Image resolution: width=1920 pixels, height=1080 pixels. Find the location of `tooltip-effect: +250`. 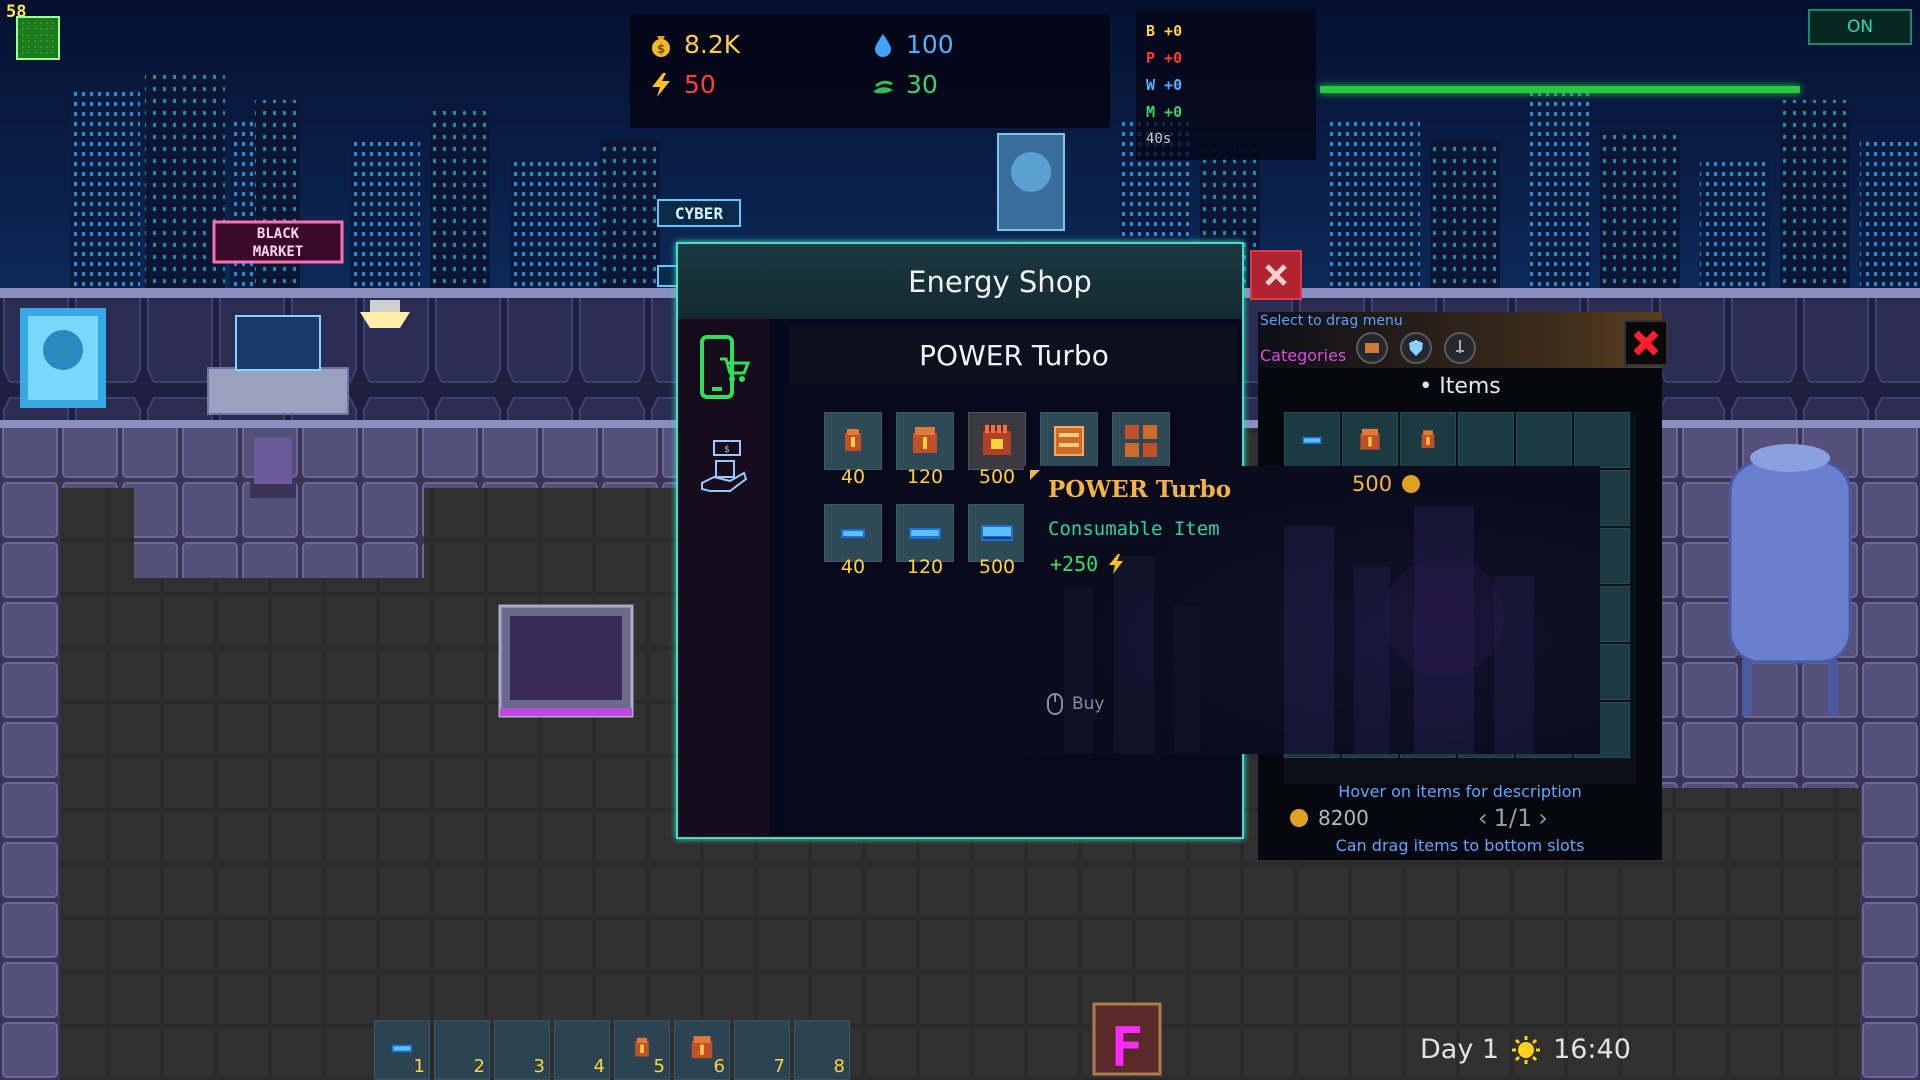

tooltip-effect: +250 is located at coordinates (1088, 564).